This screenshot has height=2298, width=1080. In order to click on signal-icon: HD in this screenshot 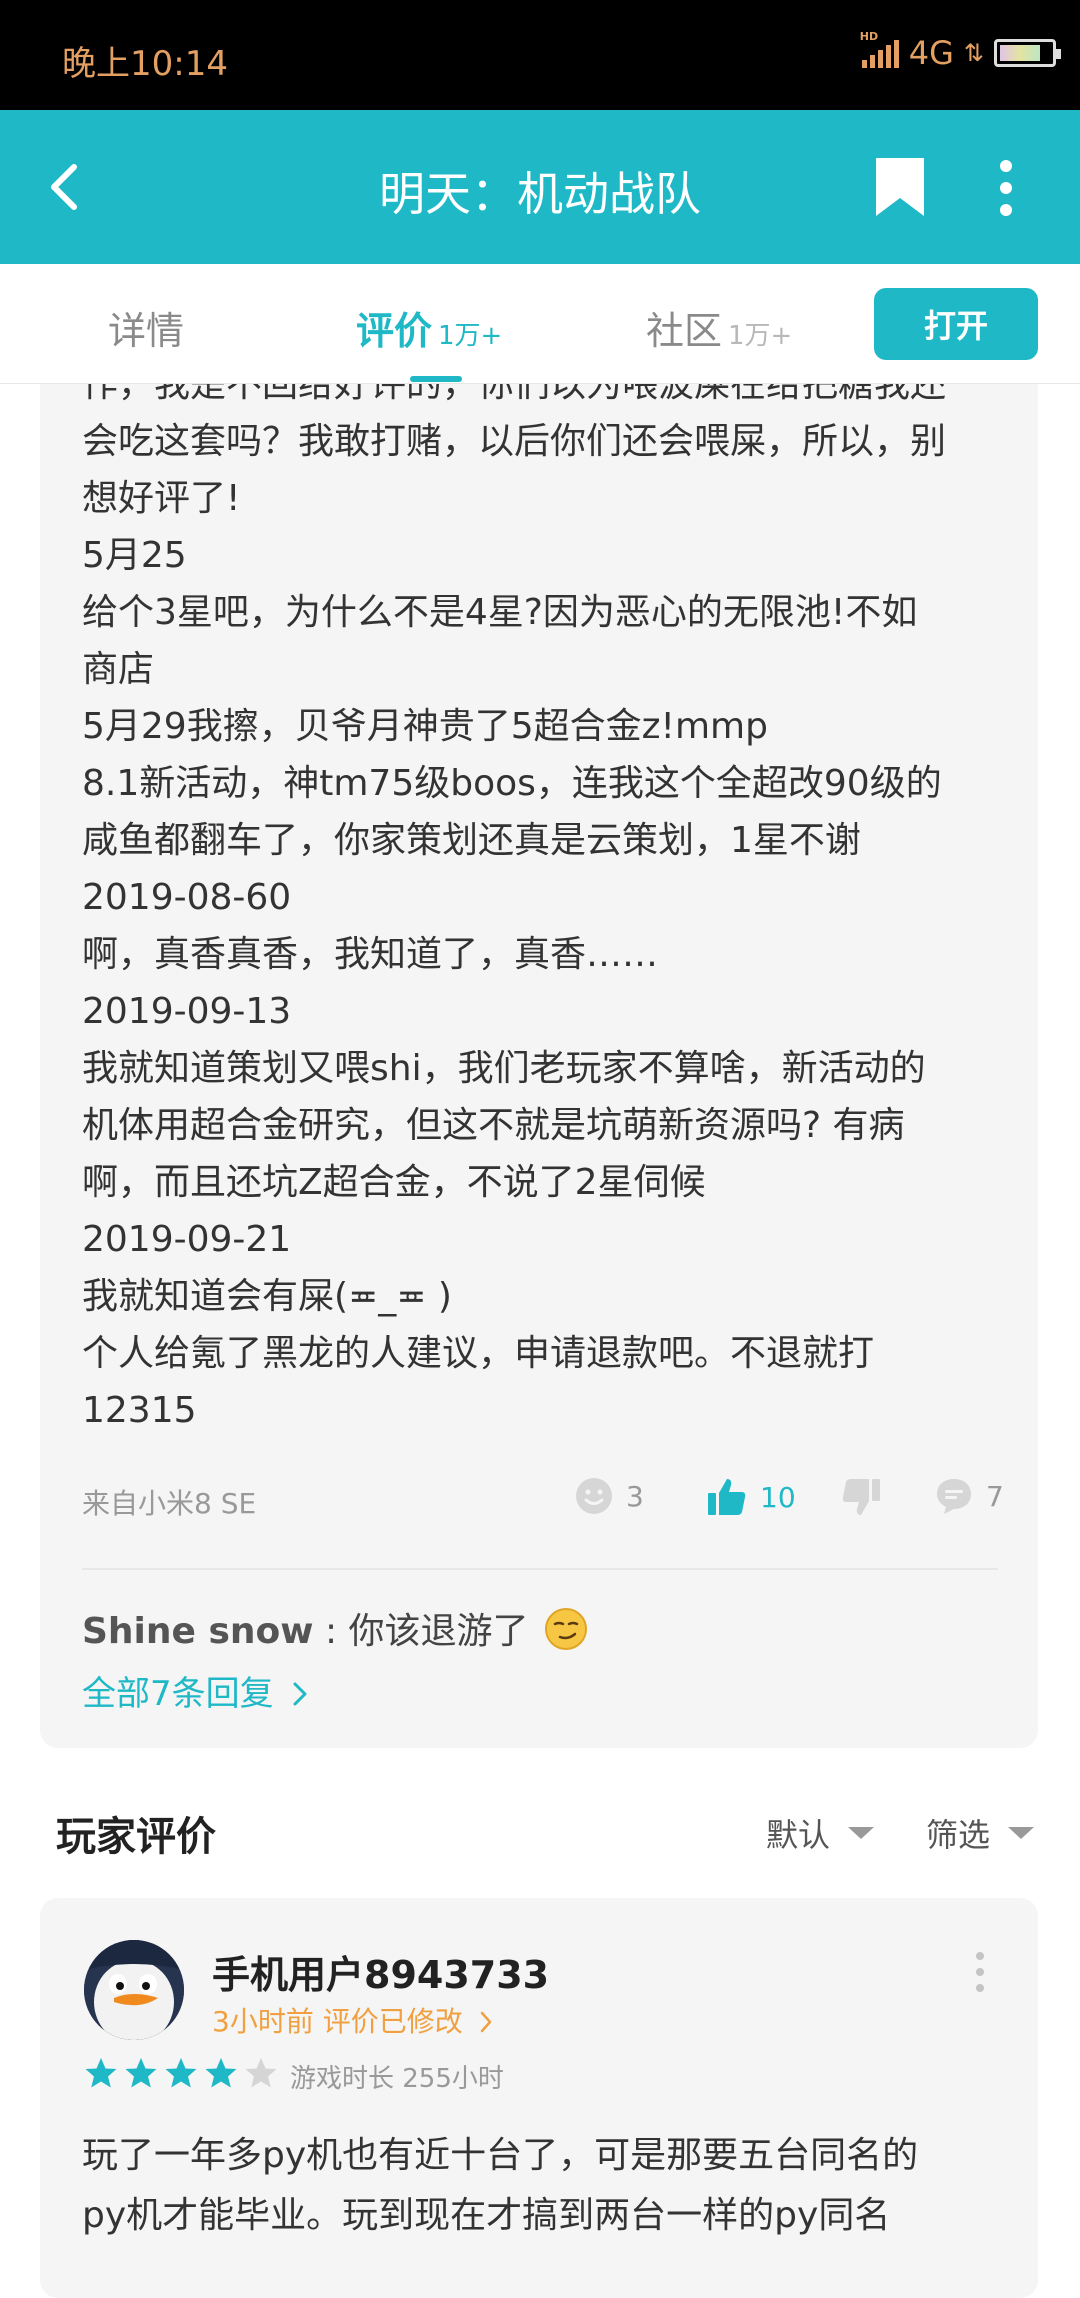, I will do `click(879, 49)`.